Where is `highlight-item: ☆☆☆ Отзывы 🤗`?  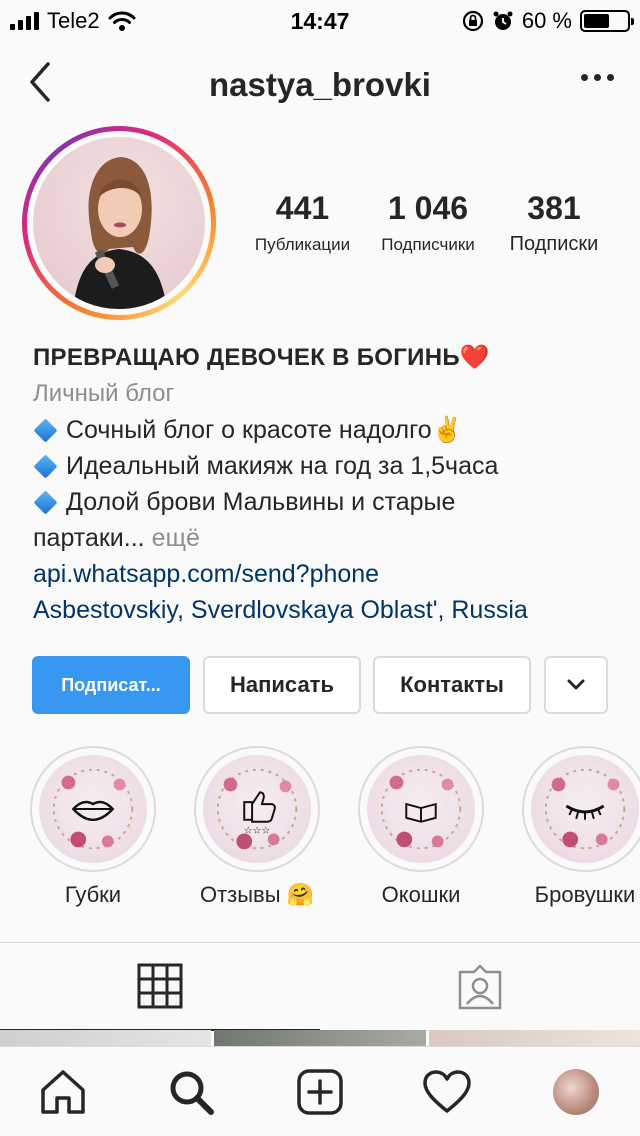 highlight-item: ☆☆☆ Отзывы 🤗 is located at coordinates (257, 827).